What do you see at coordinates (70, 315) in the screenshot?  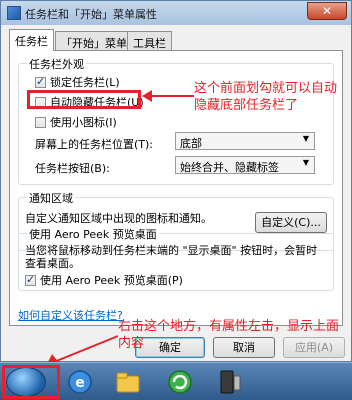 I see `help-link: 如何自定义该任务栏?` at bounding box center [70, 315].